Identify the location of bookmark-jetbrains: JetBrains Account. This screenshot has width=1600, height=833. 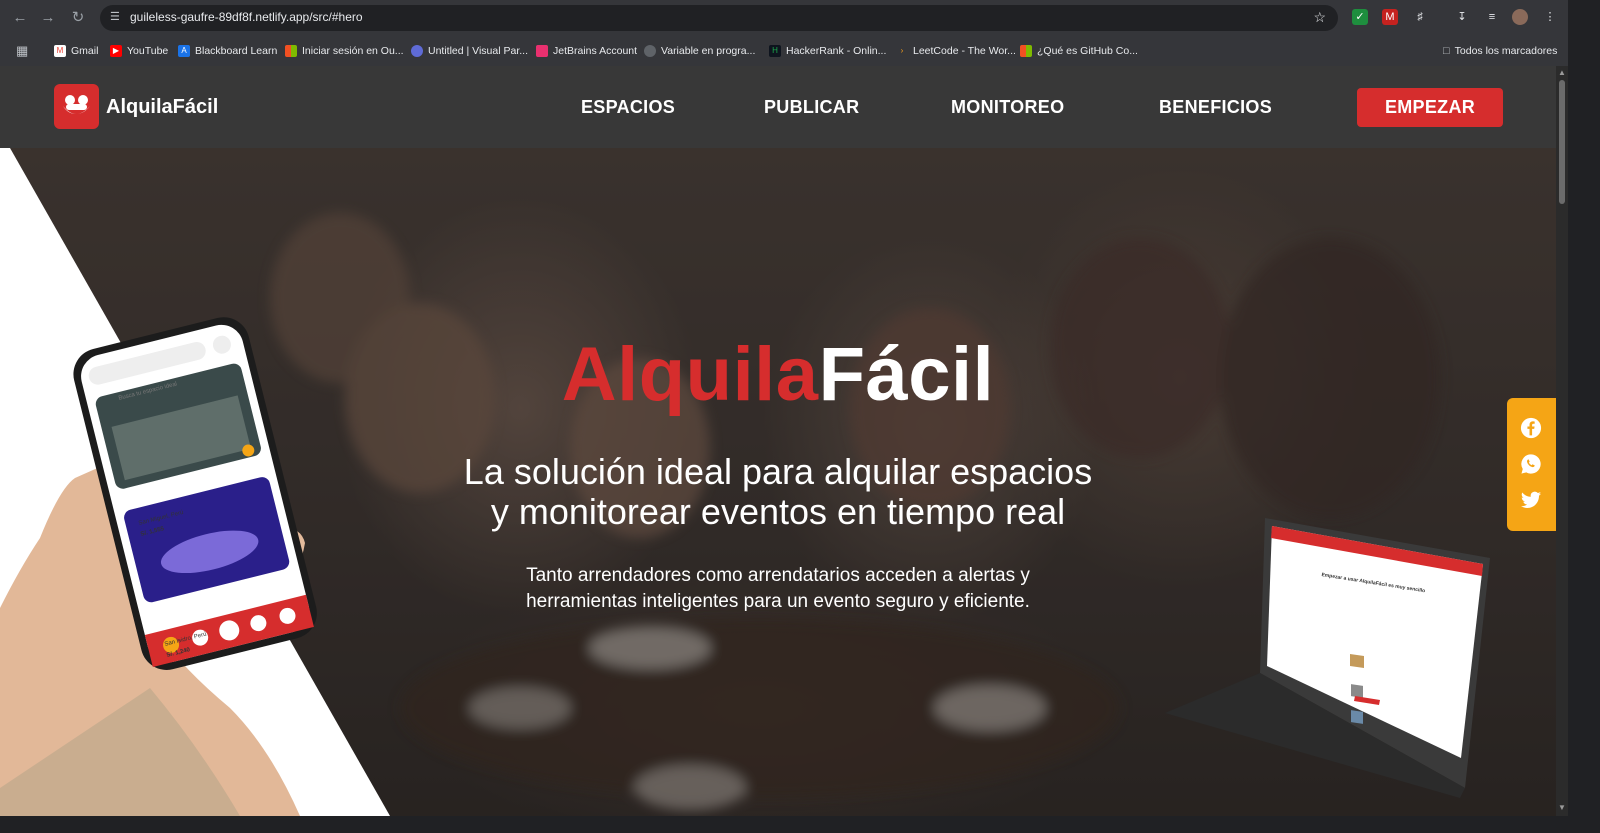
(586, 51).